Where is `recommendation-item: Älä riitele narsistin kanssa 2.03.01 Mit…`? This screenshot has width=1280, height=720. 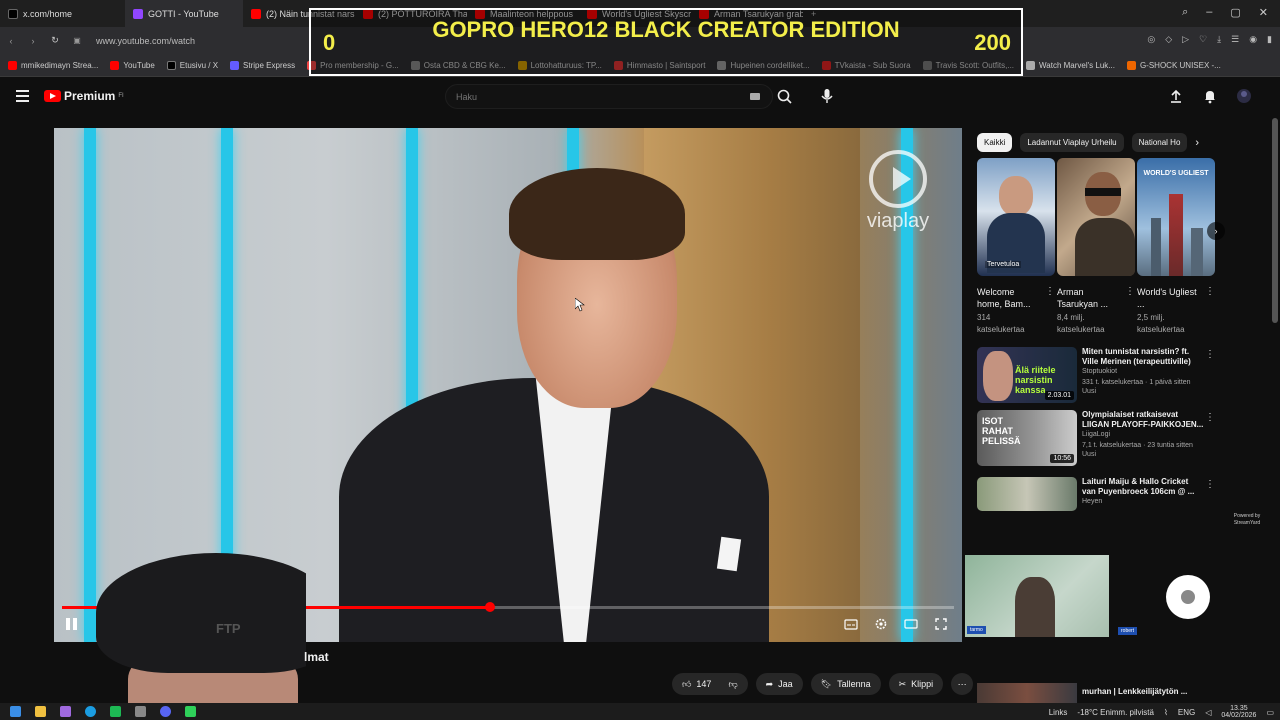 recommendation-item: Älä riitele narsistin kanssa 2.03.01 Mit… is located at coordinates (1097, 375).